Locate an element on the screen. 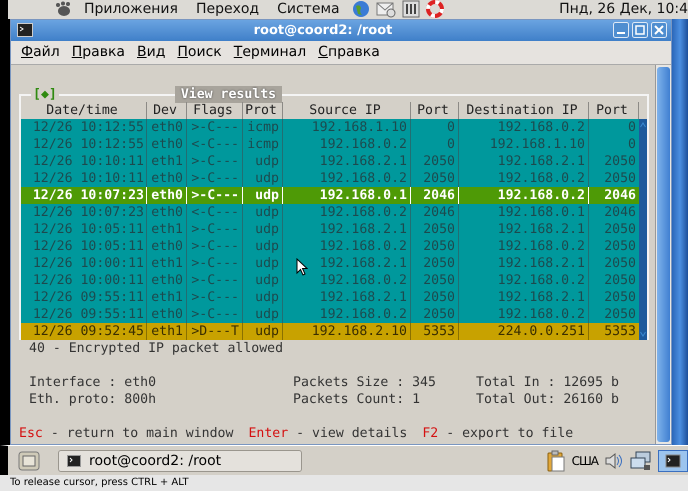 The image size is (688, 491). table-cell: 5353 is located at coordinates (435, 331).